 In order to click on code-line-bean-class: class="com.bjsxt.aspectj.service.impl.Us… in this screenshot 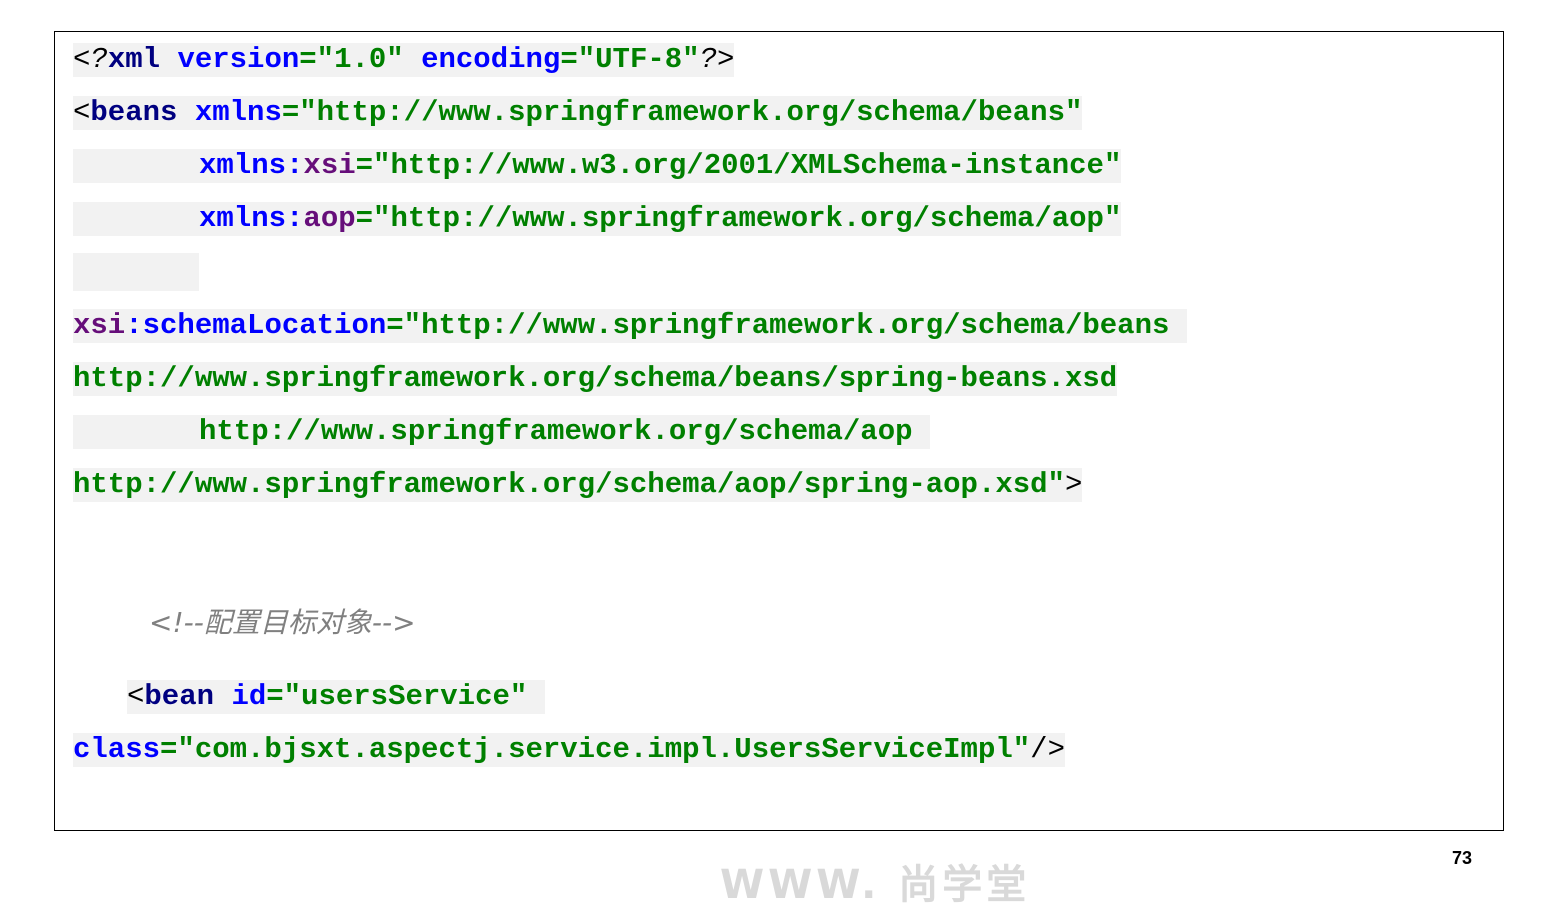, I will do `click(569, 750)`.